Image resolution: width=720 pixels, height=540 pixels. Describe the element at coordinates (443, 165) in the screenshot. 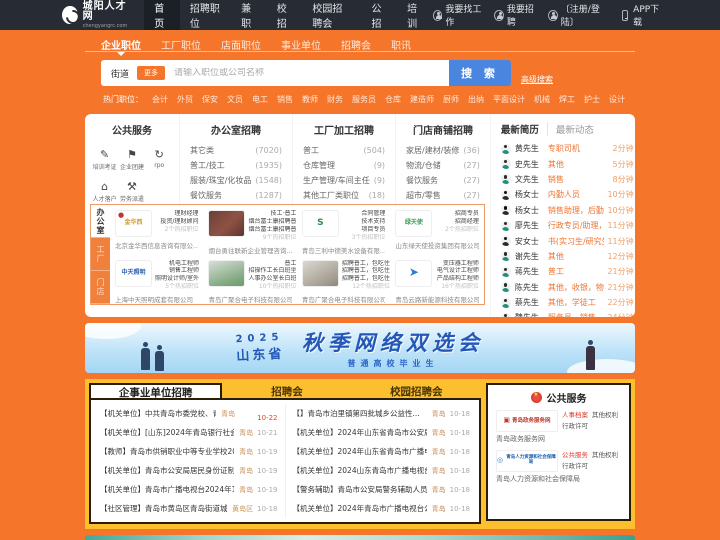

I see `category-row: 物流/仓储 (27)` at that location.